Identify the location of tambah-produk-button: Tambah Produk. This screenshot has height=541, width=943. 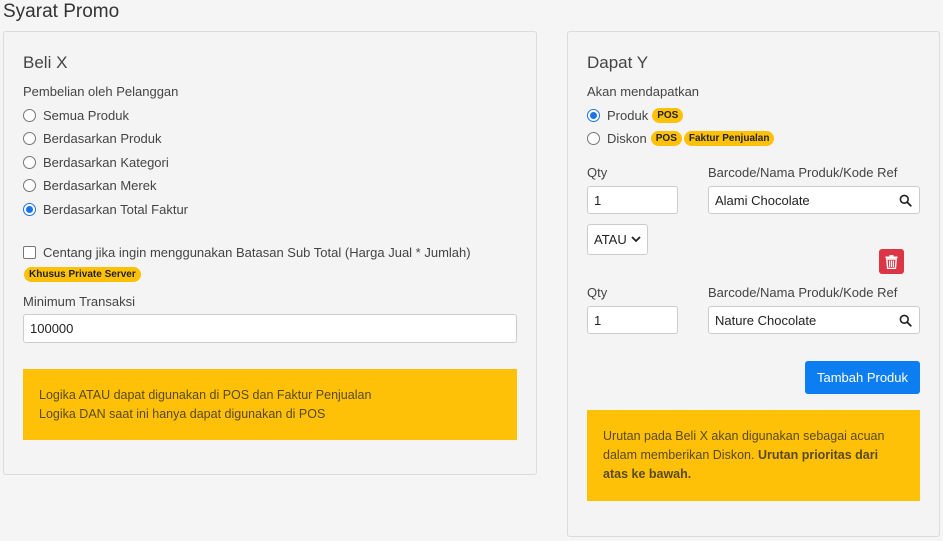
(862, 377).